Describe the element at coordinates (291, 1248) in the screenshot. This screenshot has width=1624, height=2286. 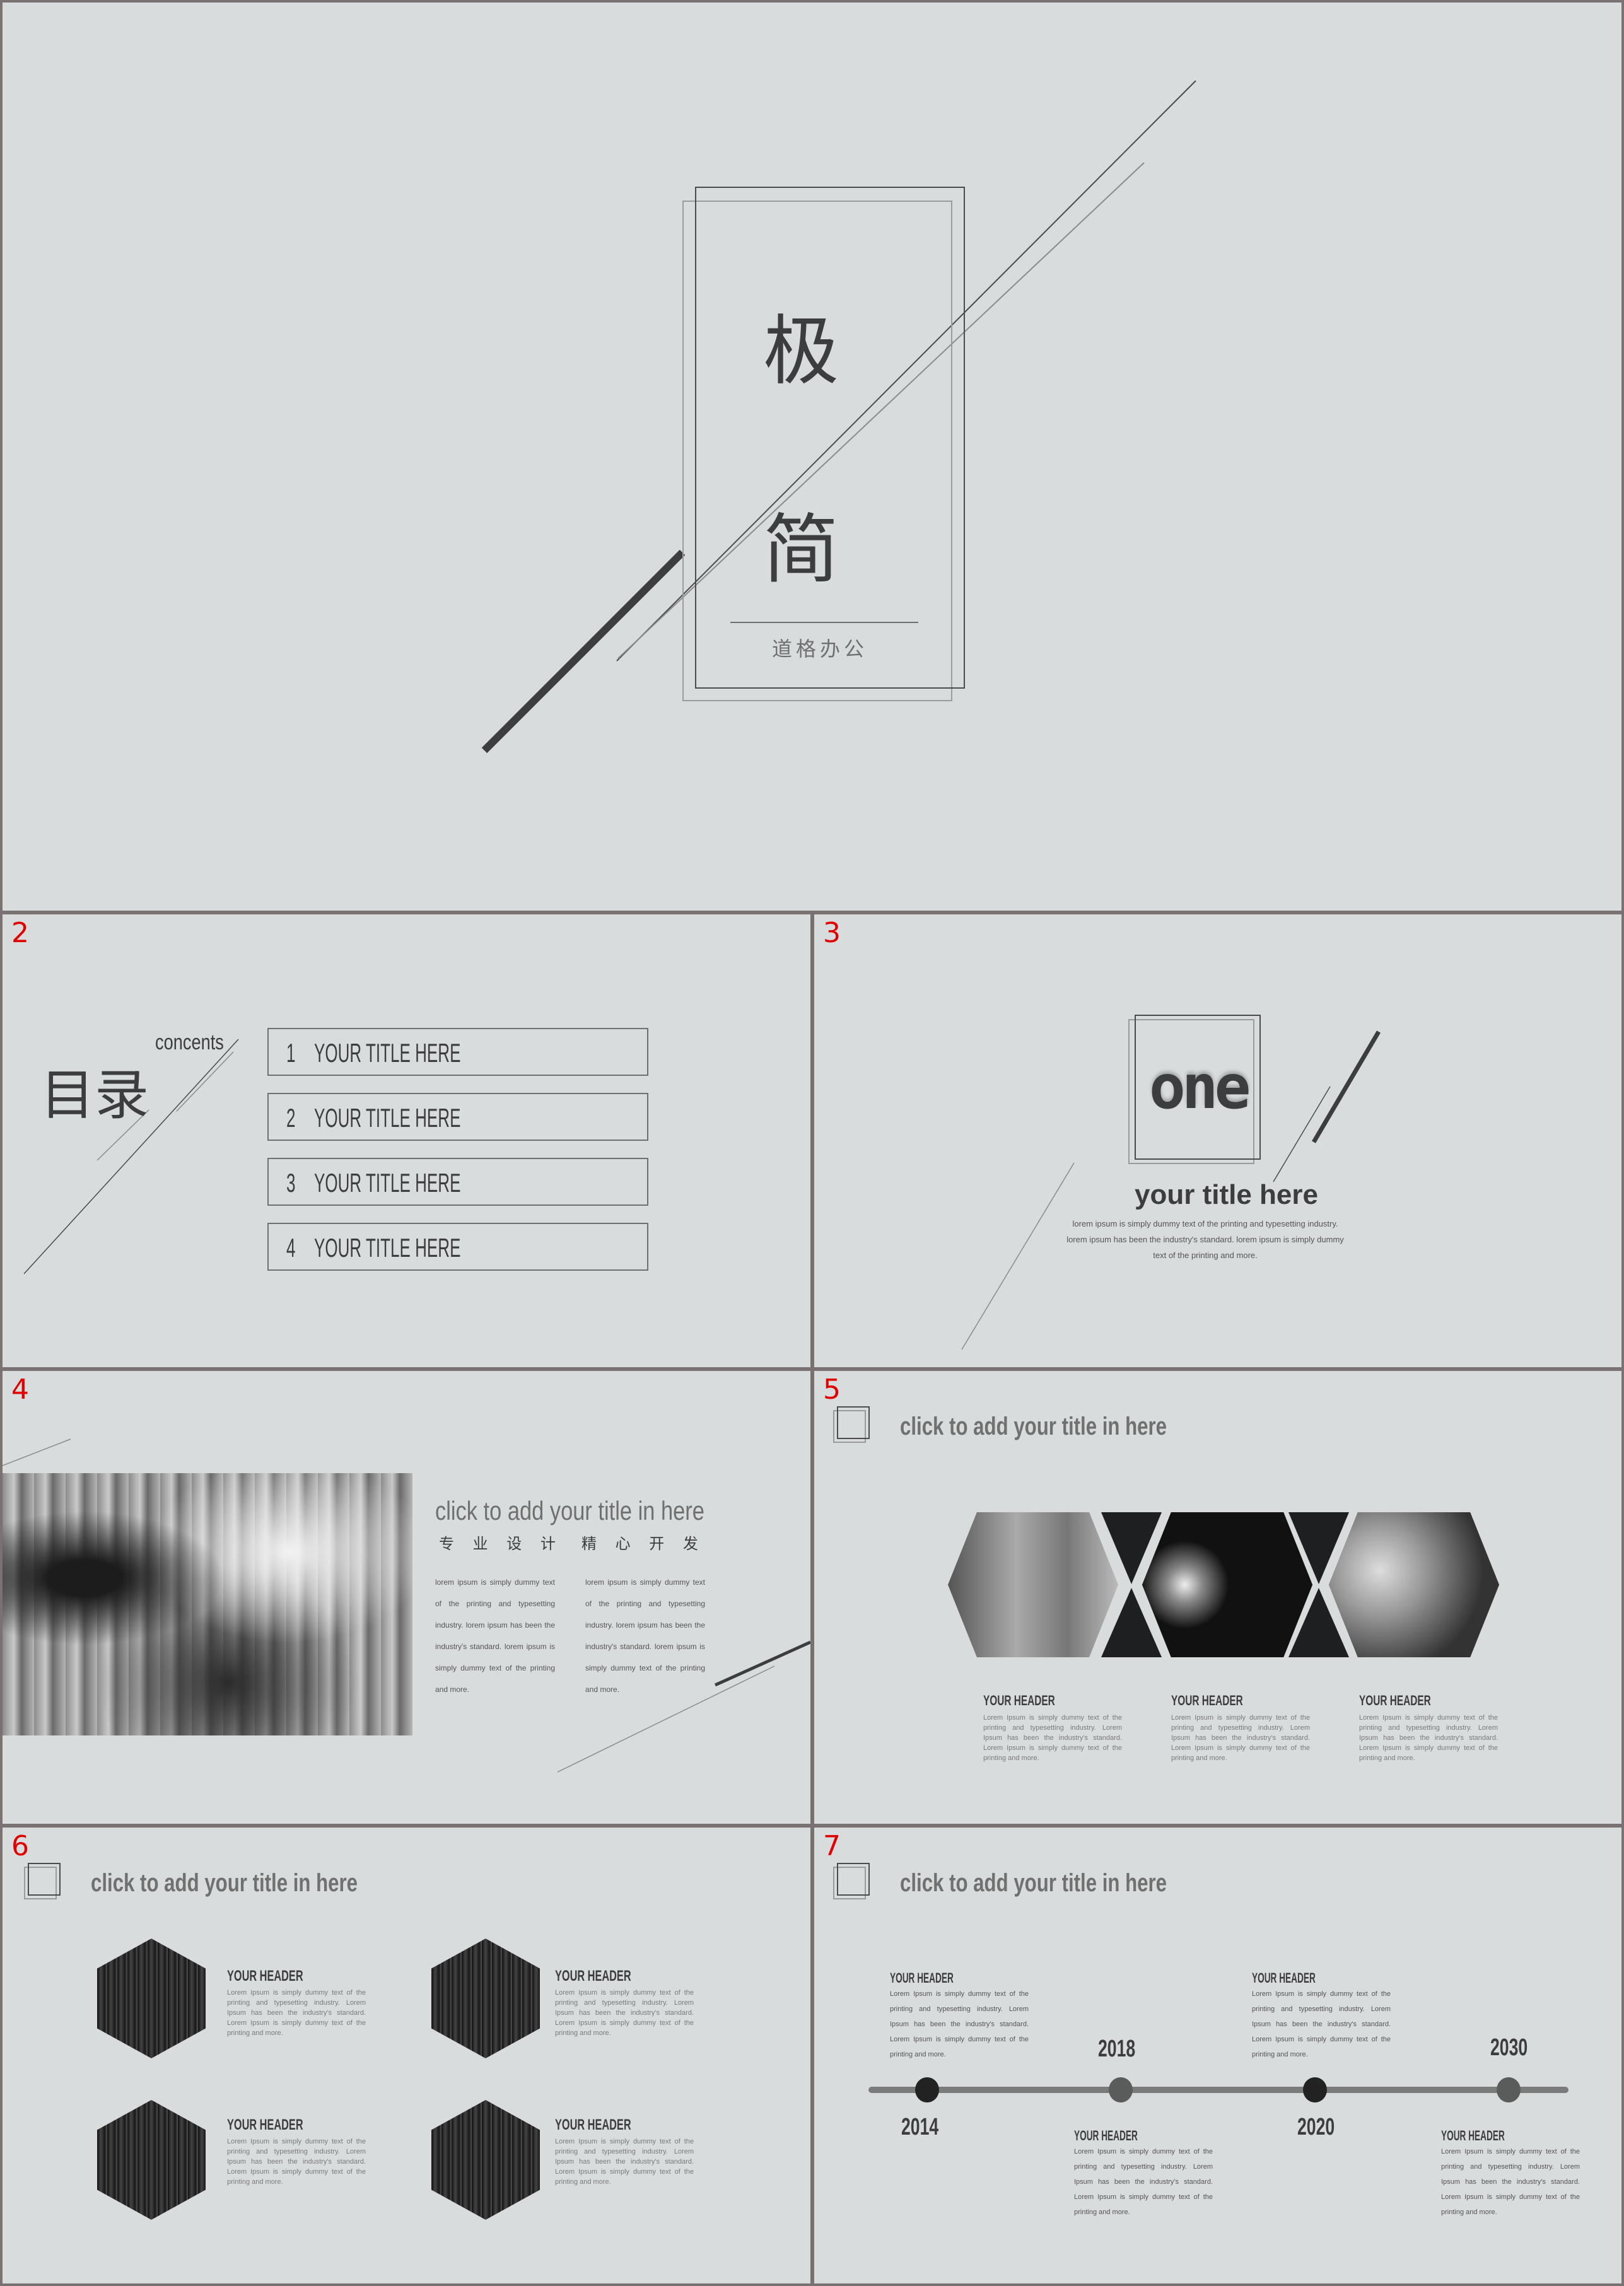
I see `toc-item-number: 4` at that location.